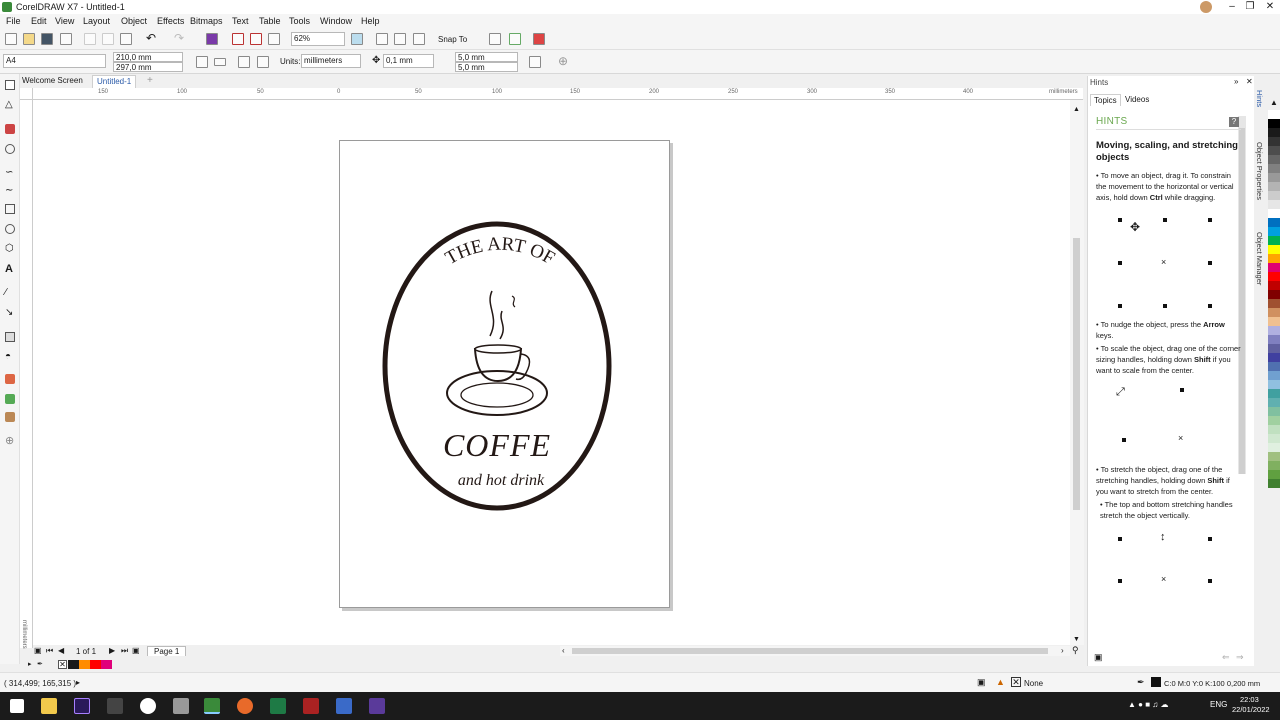 Image resolution: width=1280 pixels, height=720 pixels. I want to click on add-icon: ⊕, so click(563, 61).